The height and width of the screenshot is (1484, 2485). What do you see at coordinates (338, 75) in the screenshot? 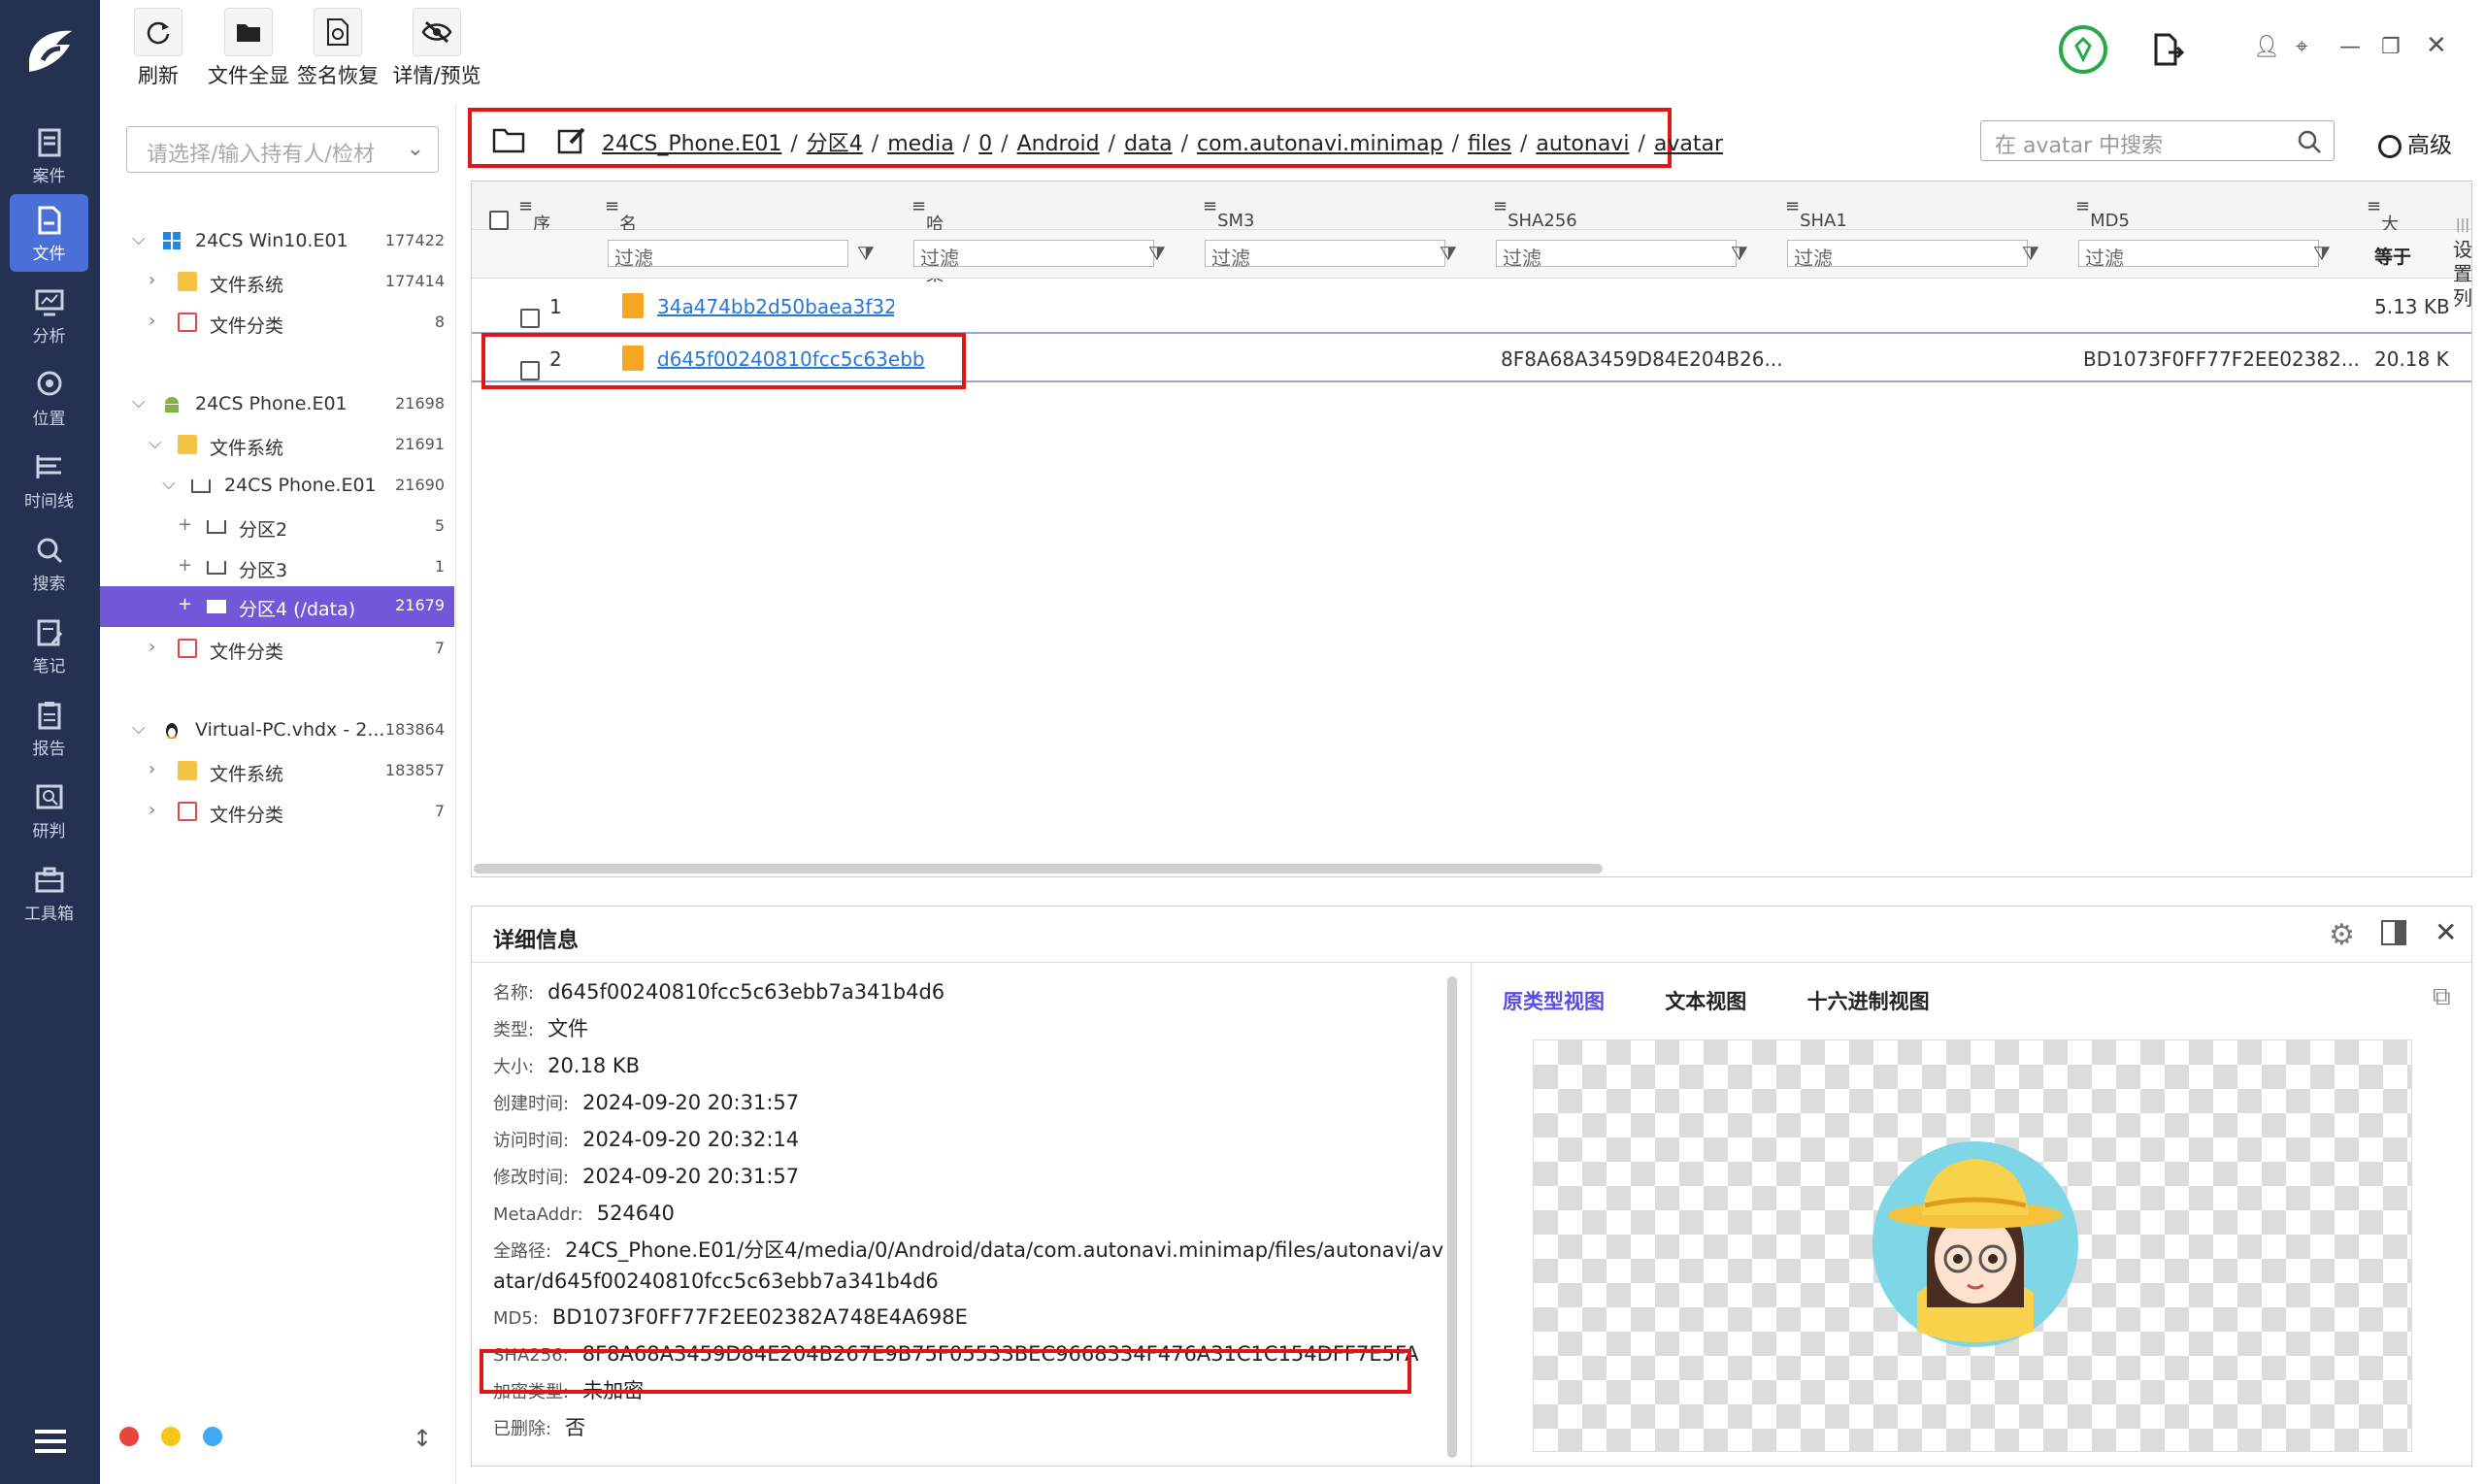
I see `signature-recover-label: 签名恢复` at bounding box center [338, 75].